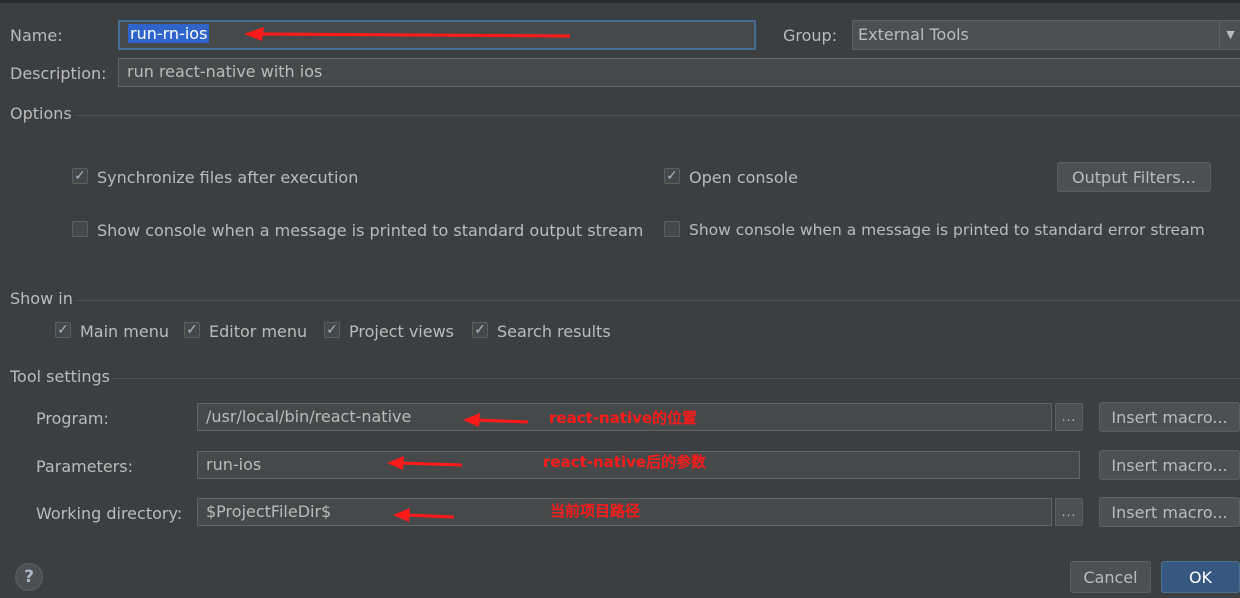  What do you see at coordinates (425, 463) in the screenshot?
I see `parameters-arrow` at bounding box center [425, 463].